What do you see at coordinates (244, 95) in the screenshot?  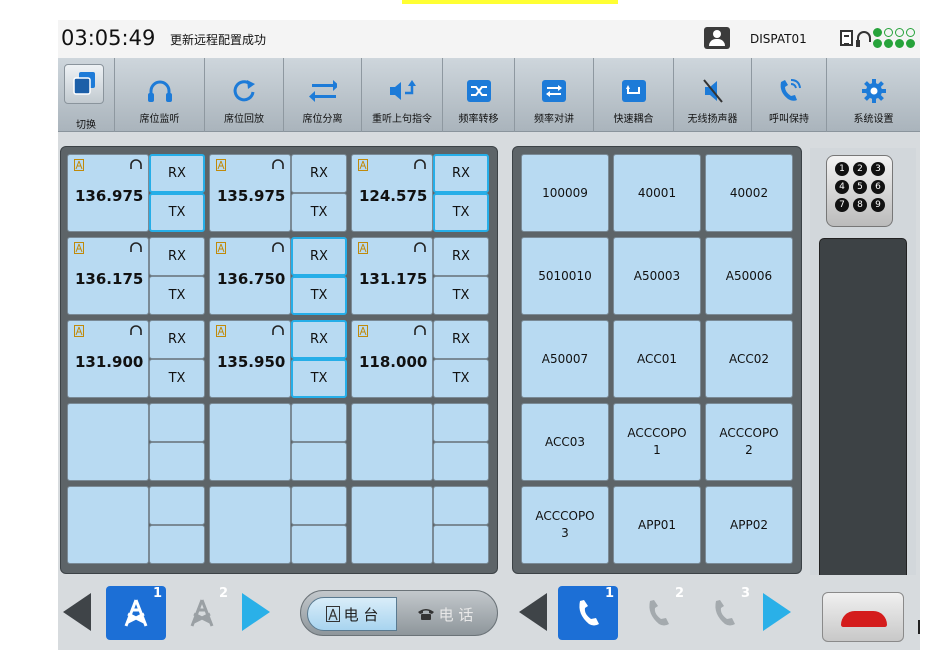 I see `seat-replay-button: 席位回放` at bounding box center [244, 95].